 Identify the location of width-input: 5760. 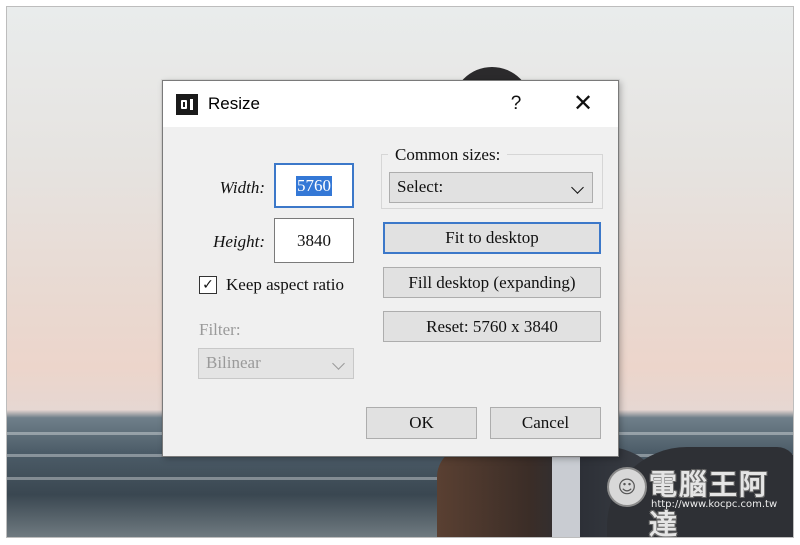
(314, 185).